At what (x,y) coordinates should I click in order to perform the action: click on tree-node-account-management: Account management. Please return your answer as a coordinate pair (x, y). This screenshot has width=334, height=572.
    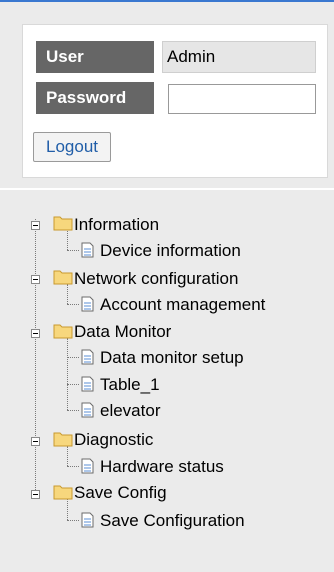
    Looking at the image, I should click on (182, 305).